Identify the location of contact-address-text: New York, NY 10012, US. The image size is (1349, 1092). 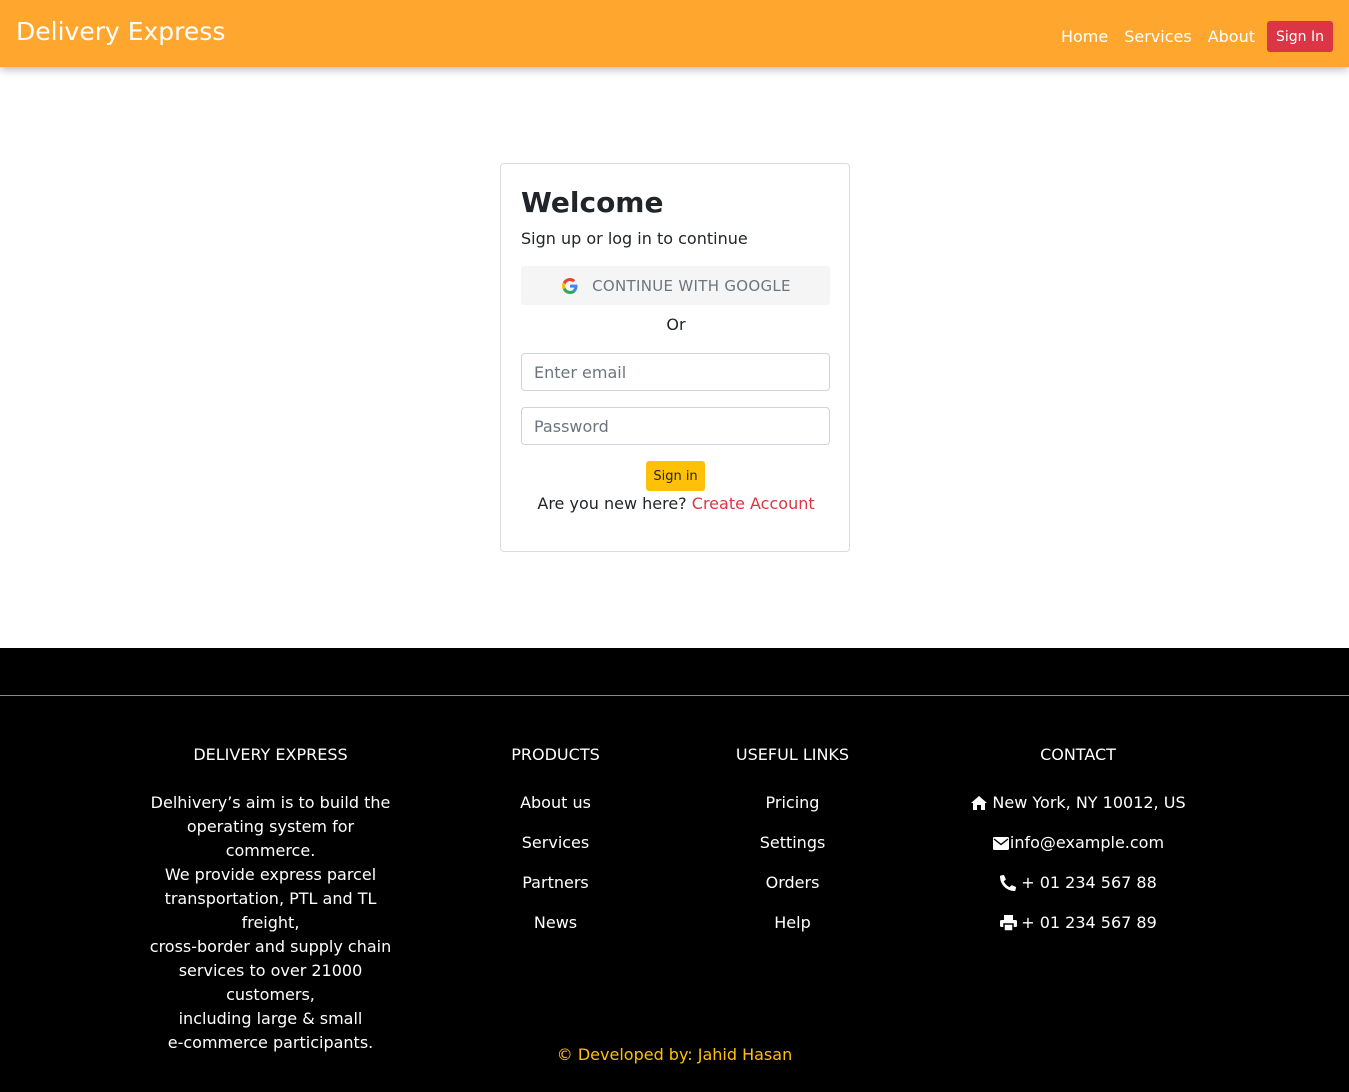
(1089, 802).